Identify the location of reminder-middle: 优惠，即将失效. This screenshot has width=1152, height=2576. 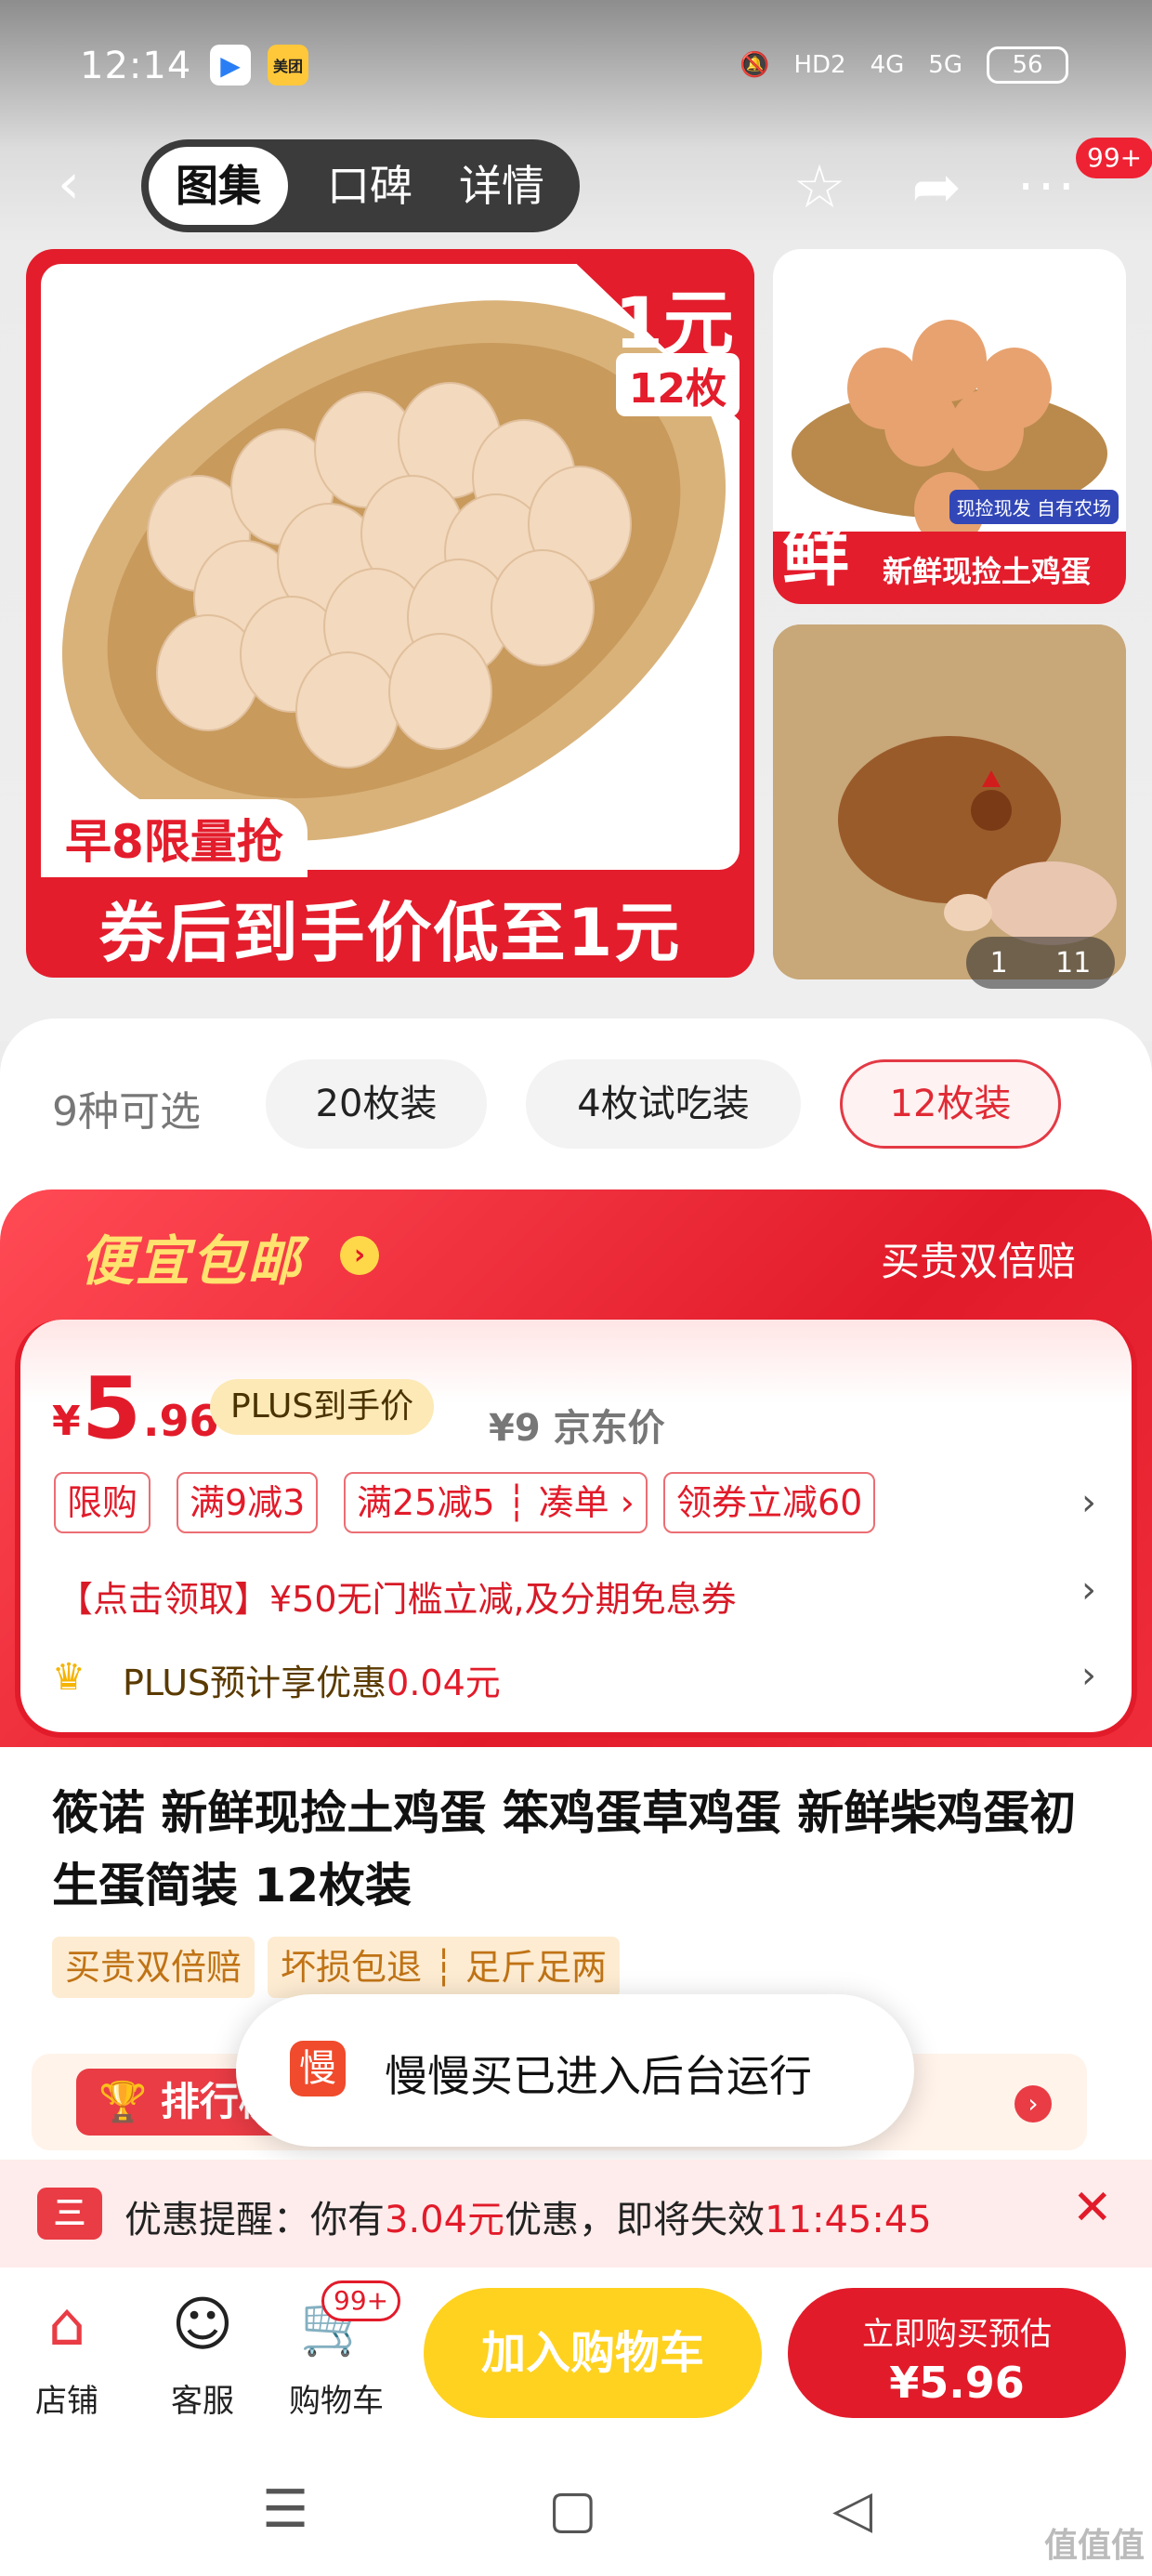
(635, 2220).